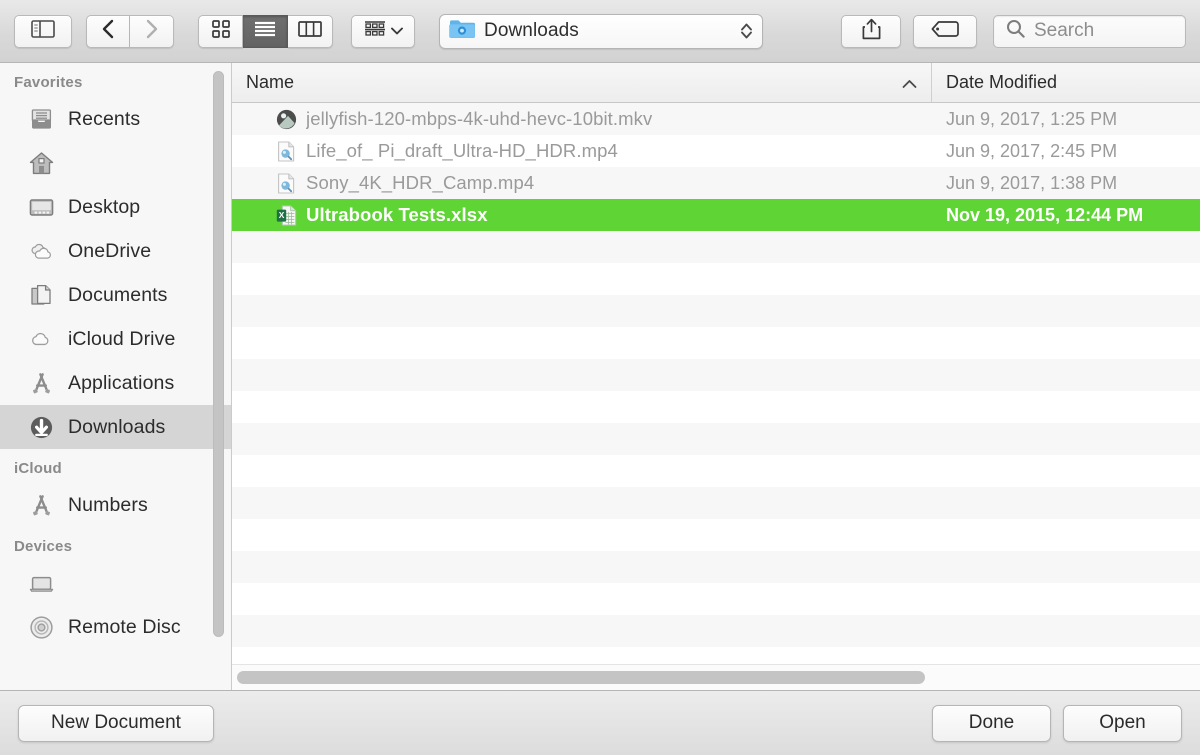 The height and width of the screenshot is (755, 1200). Describe the element at coordinates (41, 383) in the screenshot. I see `applications-icon` at that location.